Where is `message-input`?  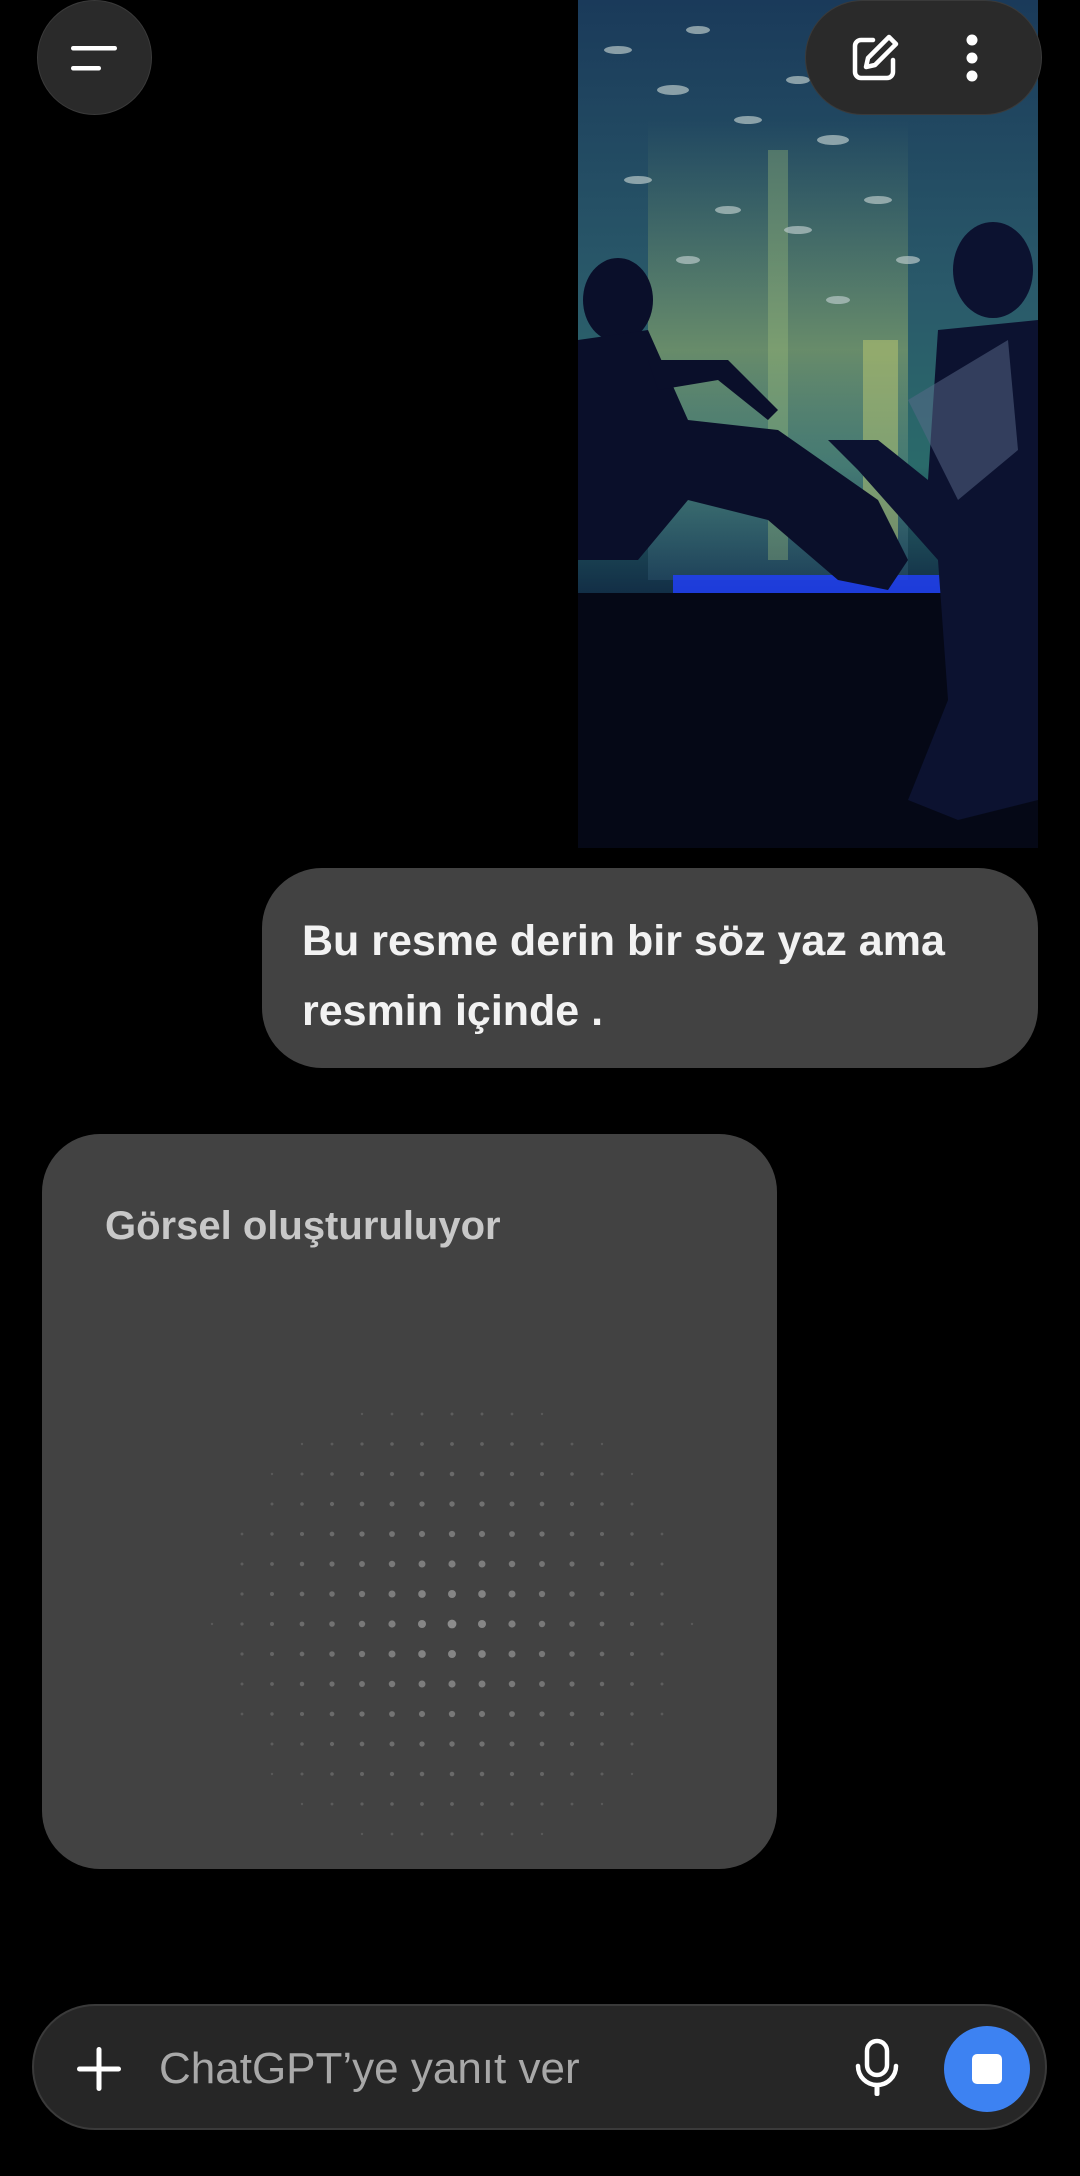 message-input is located at coordinates (444, 2069).